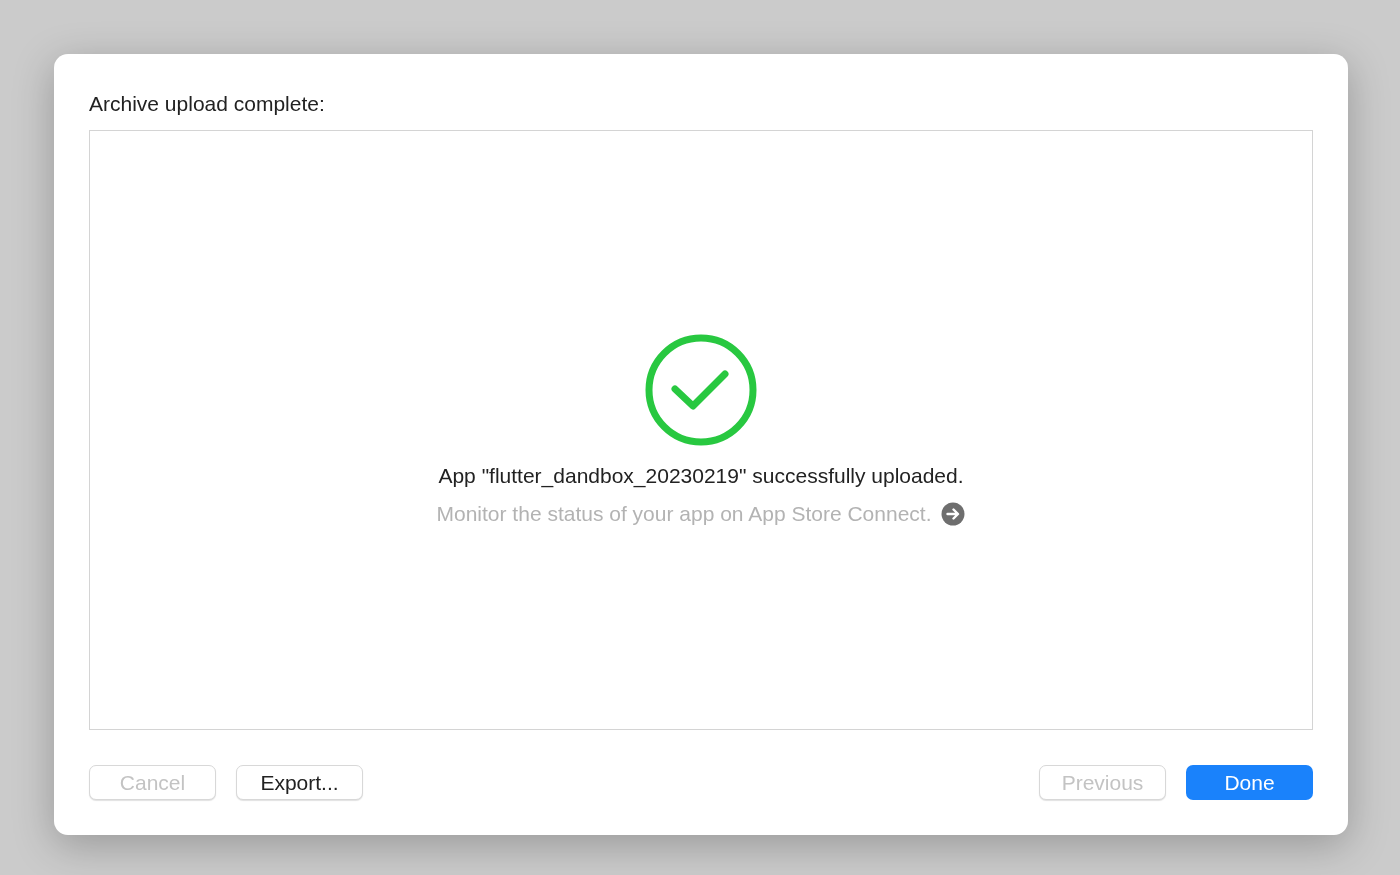  I want to click on checkmark-circle-icon, so click(701, 390).